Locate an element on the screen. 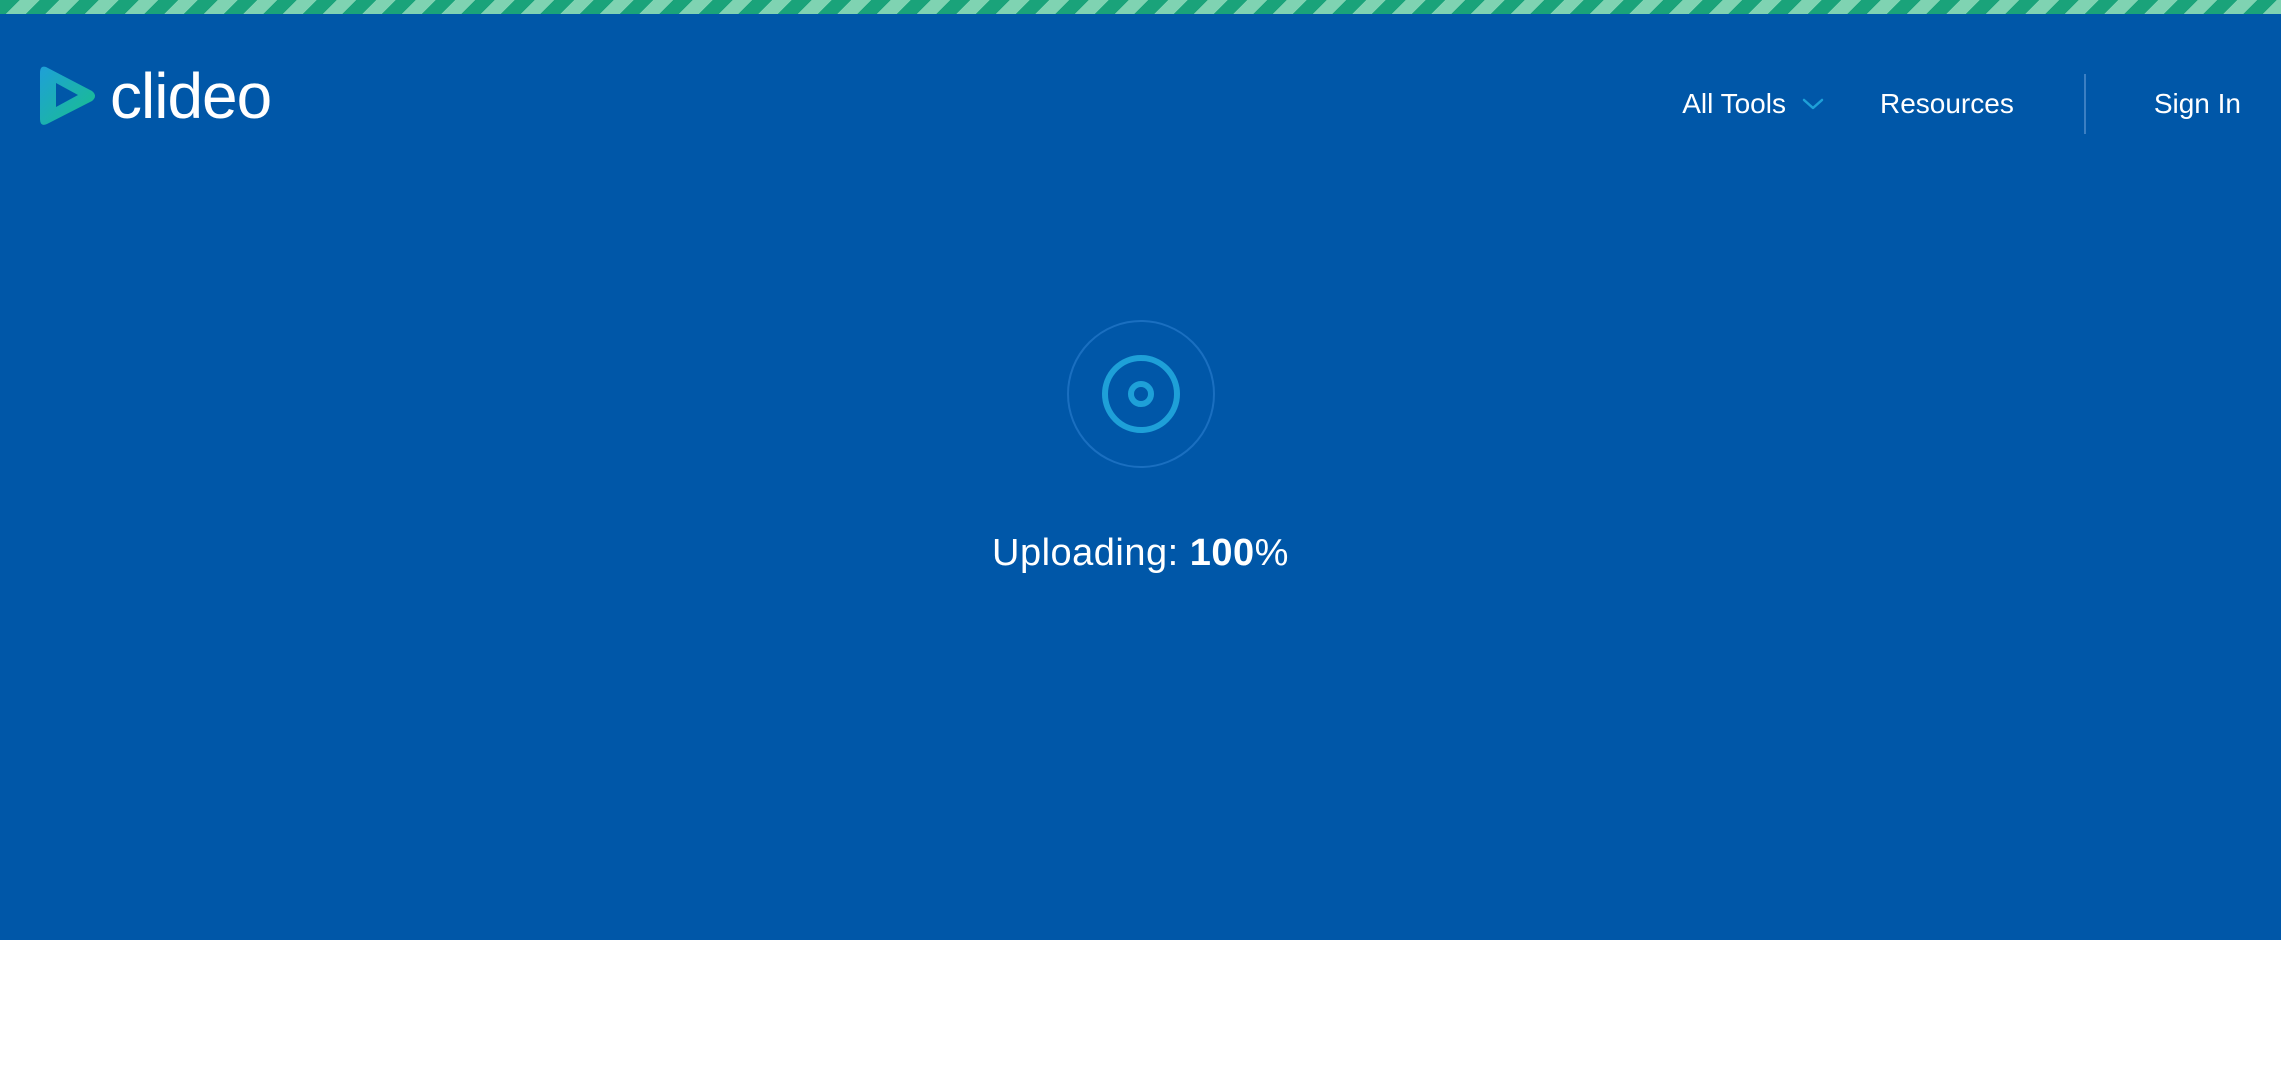  logo-wordmark: clideo is located at coordinates (191, 96).